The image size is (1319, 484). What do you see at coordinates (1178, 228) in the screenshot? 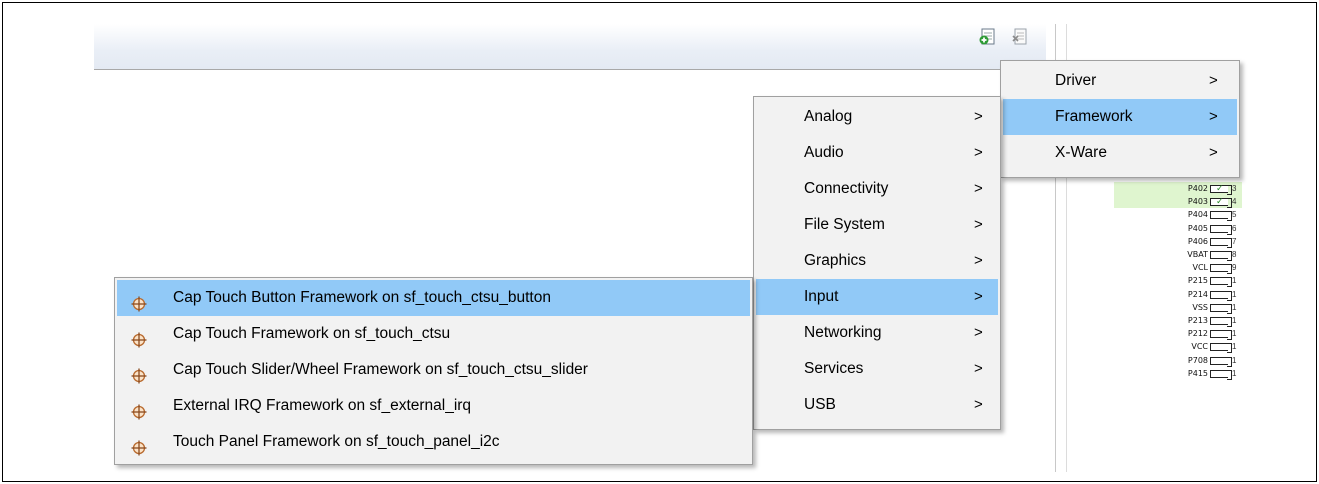
I see `pin-row: P405 6` at bounding box center [1178, 228].